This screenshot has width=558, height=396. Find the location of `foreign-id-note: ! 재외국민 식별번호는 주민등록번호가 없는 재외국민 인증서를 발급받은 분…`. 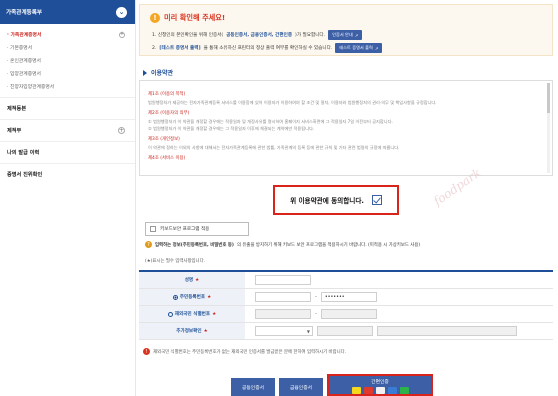

foreign-id-note: ! 재외국민 식별번호는 주민등록번호가 없는 재외국민 인증서를 발급받은 분… is located at coordinates (244, 351).